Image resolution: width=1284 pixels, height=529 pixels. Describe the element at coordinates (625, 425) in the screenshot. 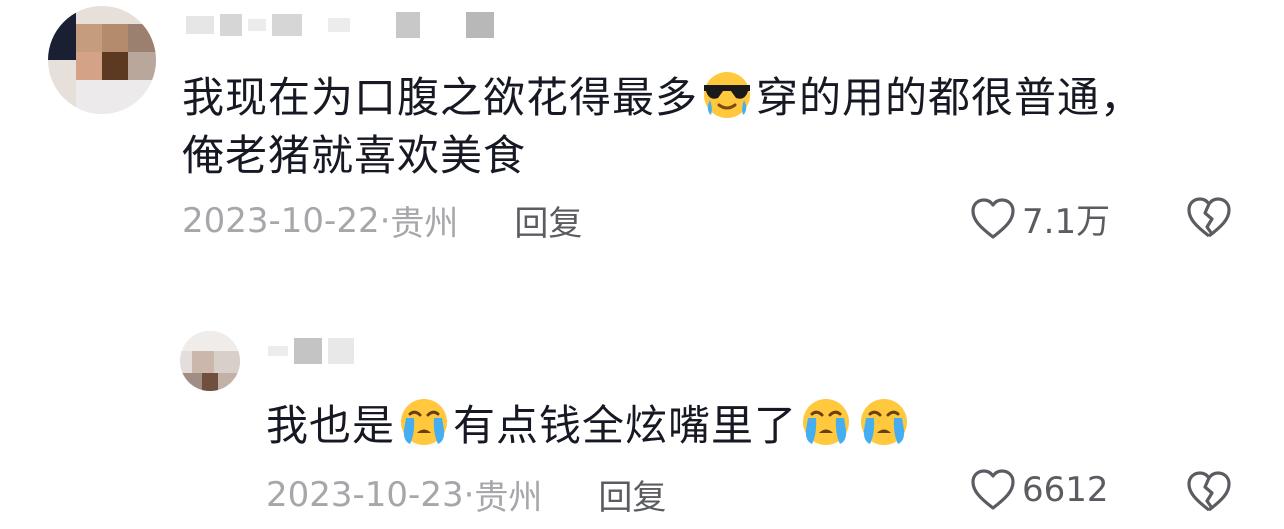

I see `comment-text-part: 有点钱全炫嘴里了` at that location.